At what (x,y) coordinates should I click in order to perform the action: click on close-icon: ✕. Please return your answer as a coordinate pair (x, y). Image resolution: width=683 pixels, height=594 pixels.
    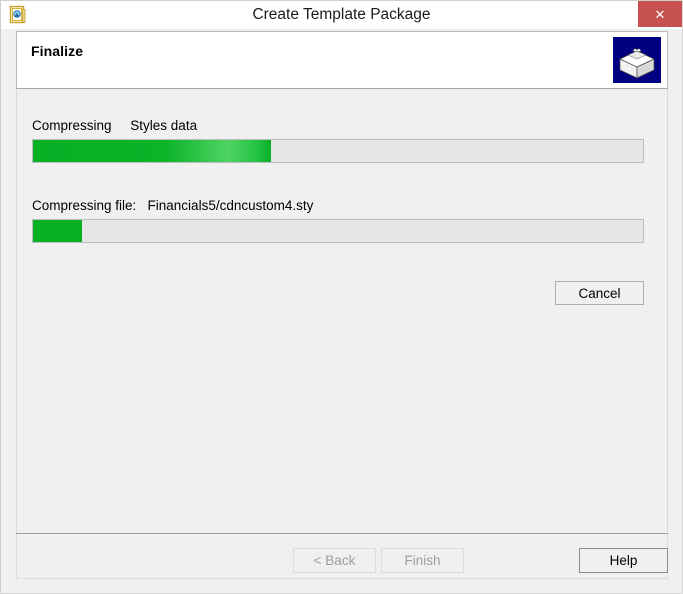
    Looking at the image, I should click on (660, 14).